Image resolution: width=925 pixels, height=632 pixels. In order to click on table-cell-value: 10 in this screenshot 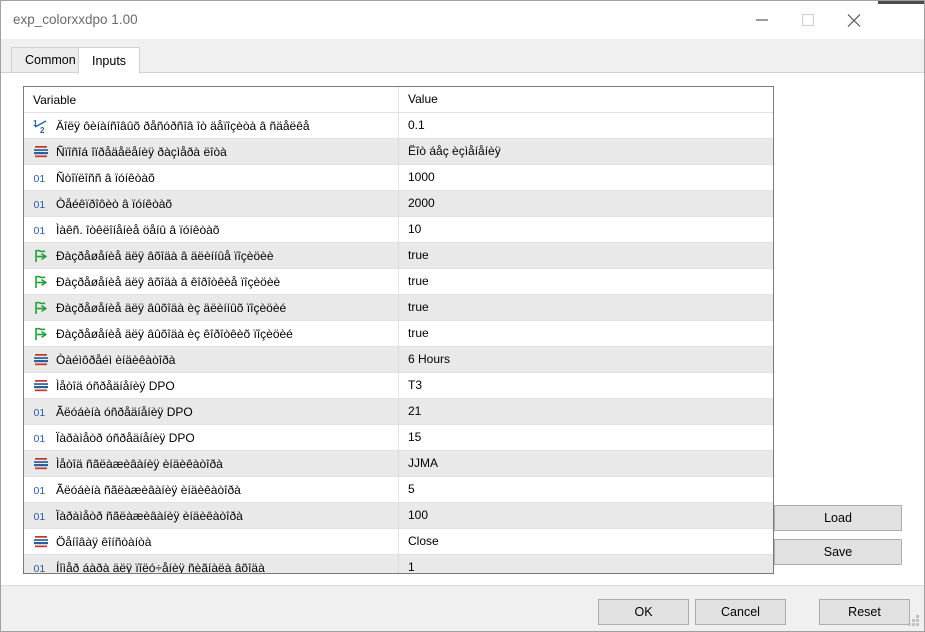, I will do `click(585, 229)`.